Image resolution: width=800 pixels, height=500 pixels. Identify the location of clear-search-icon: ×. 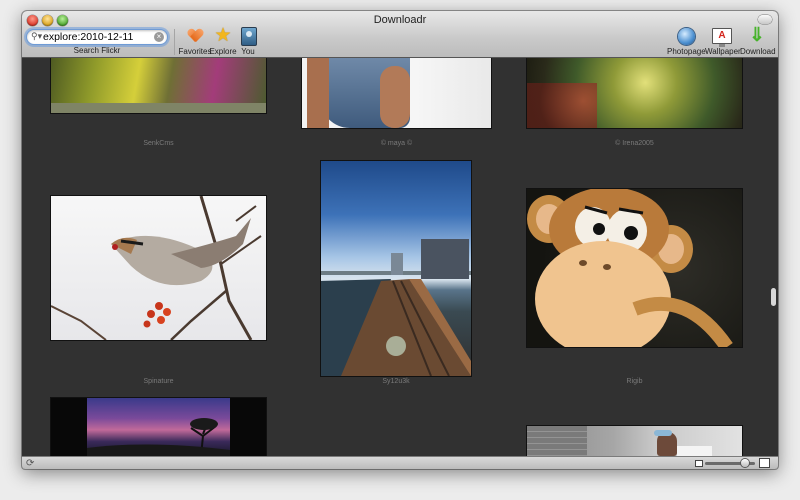
(159, 37).